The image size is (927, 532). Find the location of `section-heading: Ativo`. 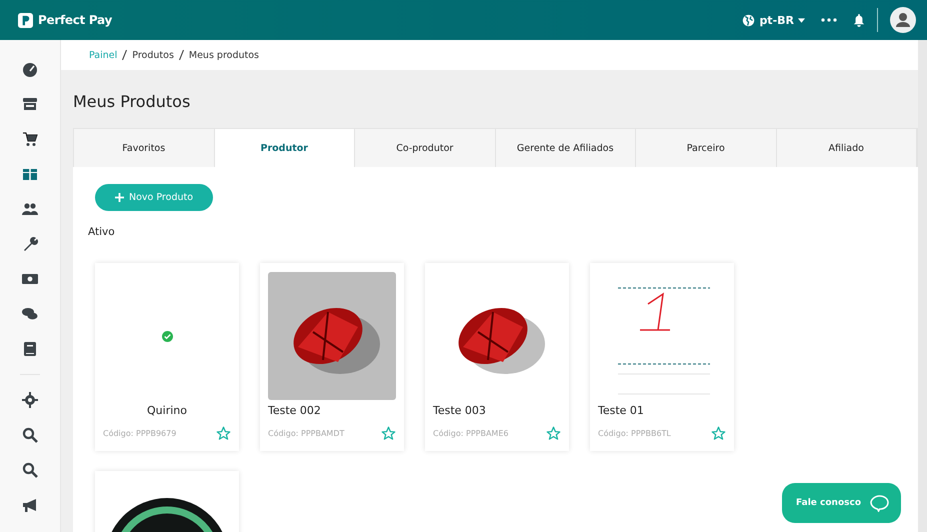

section-heading: Ativo is located at coordinates (102, 232).